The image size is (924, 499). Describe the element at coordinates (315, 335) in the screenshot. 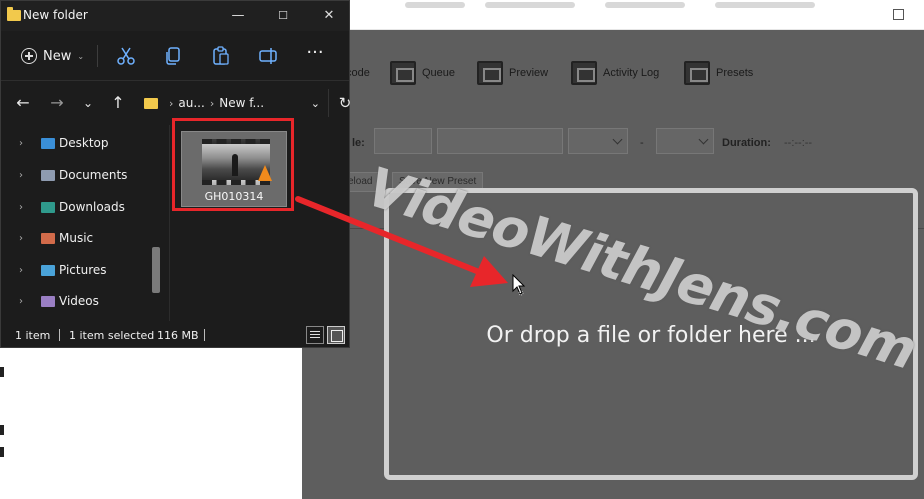

I see `details-view-icon` at that location.